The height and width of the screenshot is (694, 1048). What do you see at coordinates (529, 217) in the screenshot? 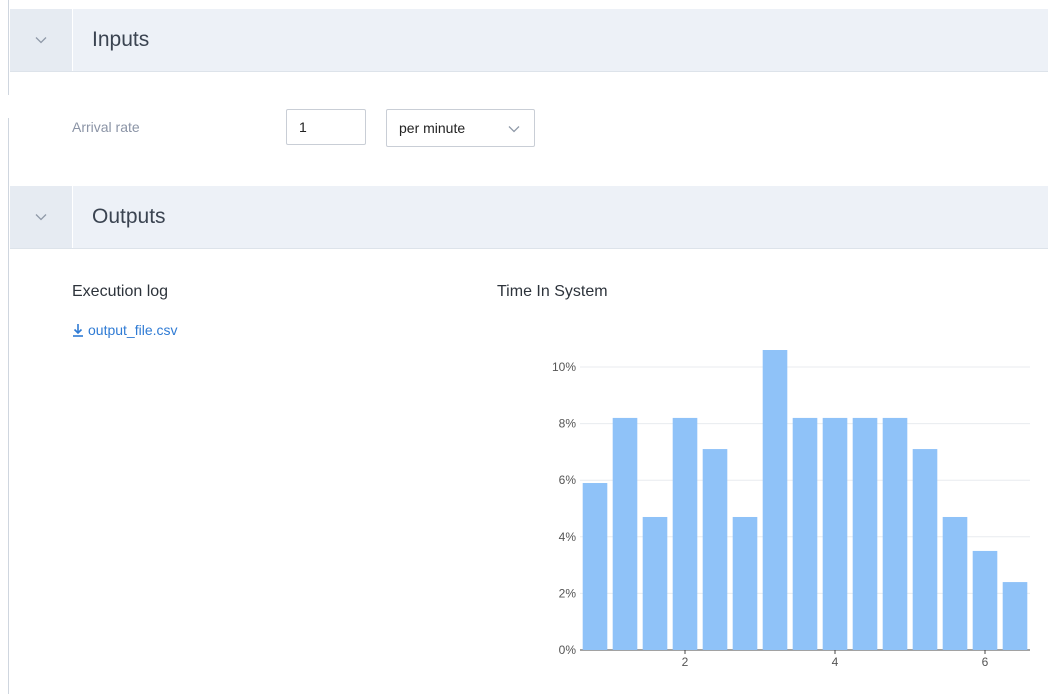
I see `outputs-section-header: Outputs` at bounding box center [529, 217].